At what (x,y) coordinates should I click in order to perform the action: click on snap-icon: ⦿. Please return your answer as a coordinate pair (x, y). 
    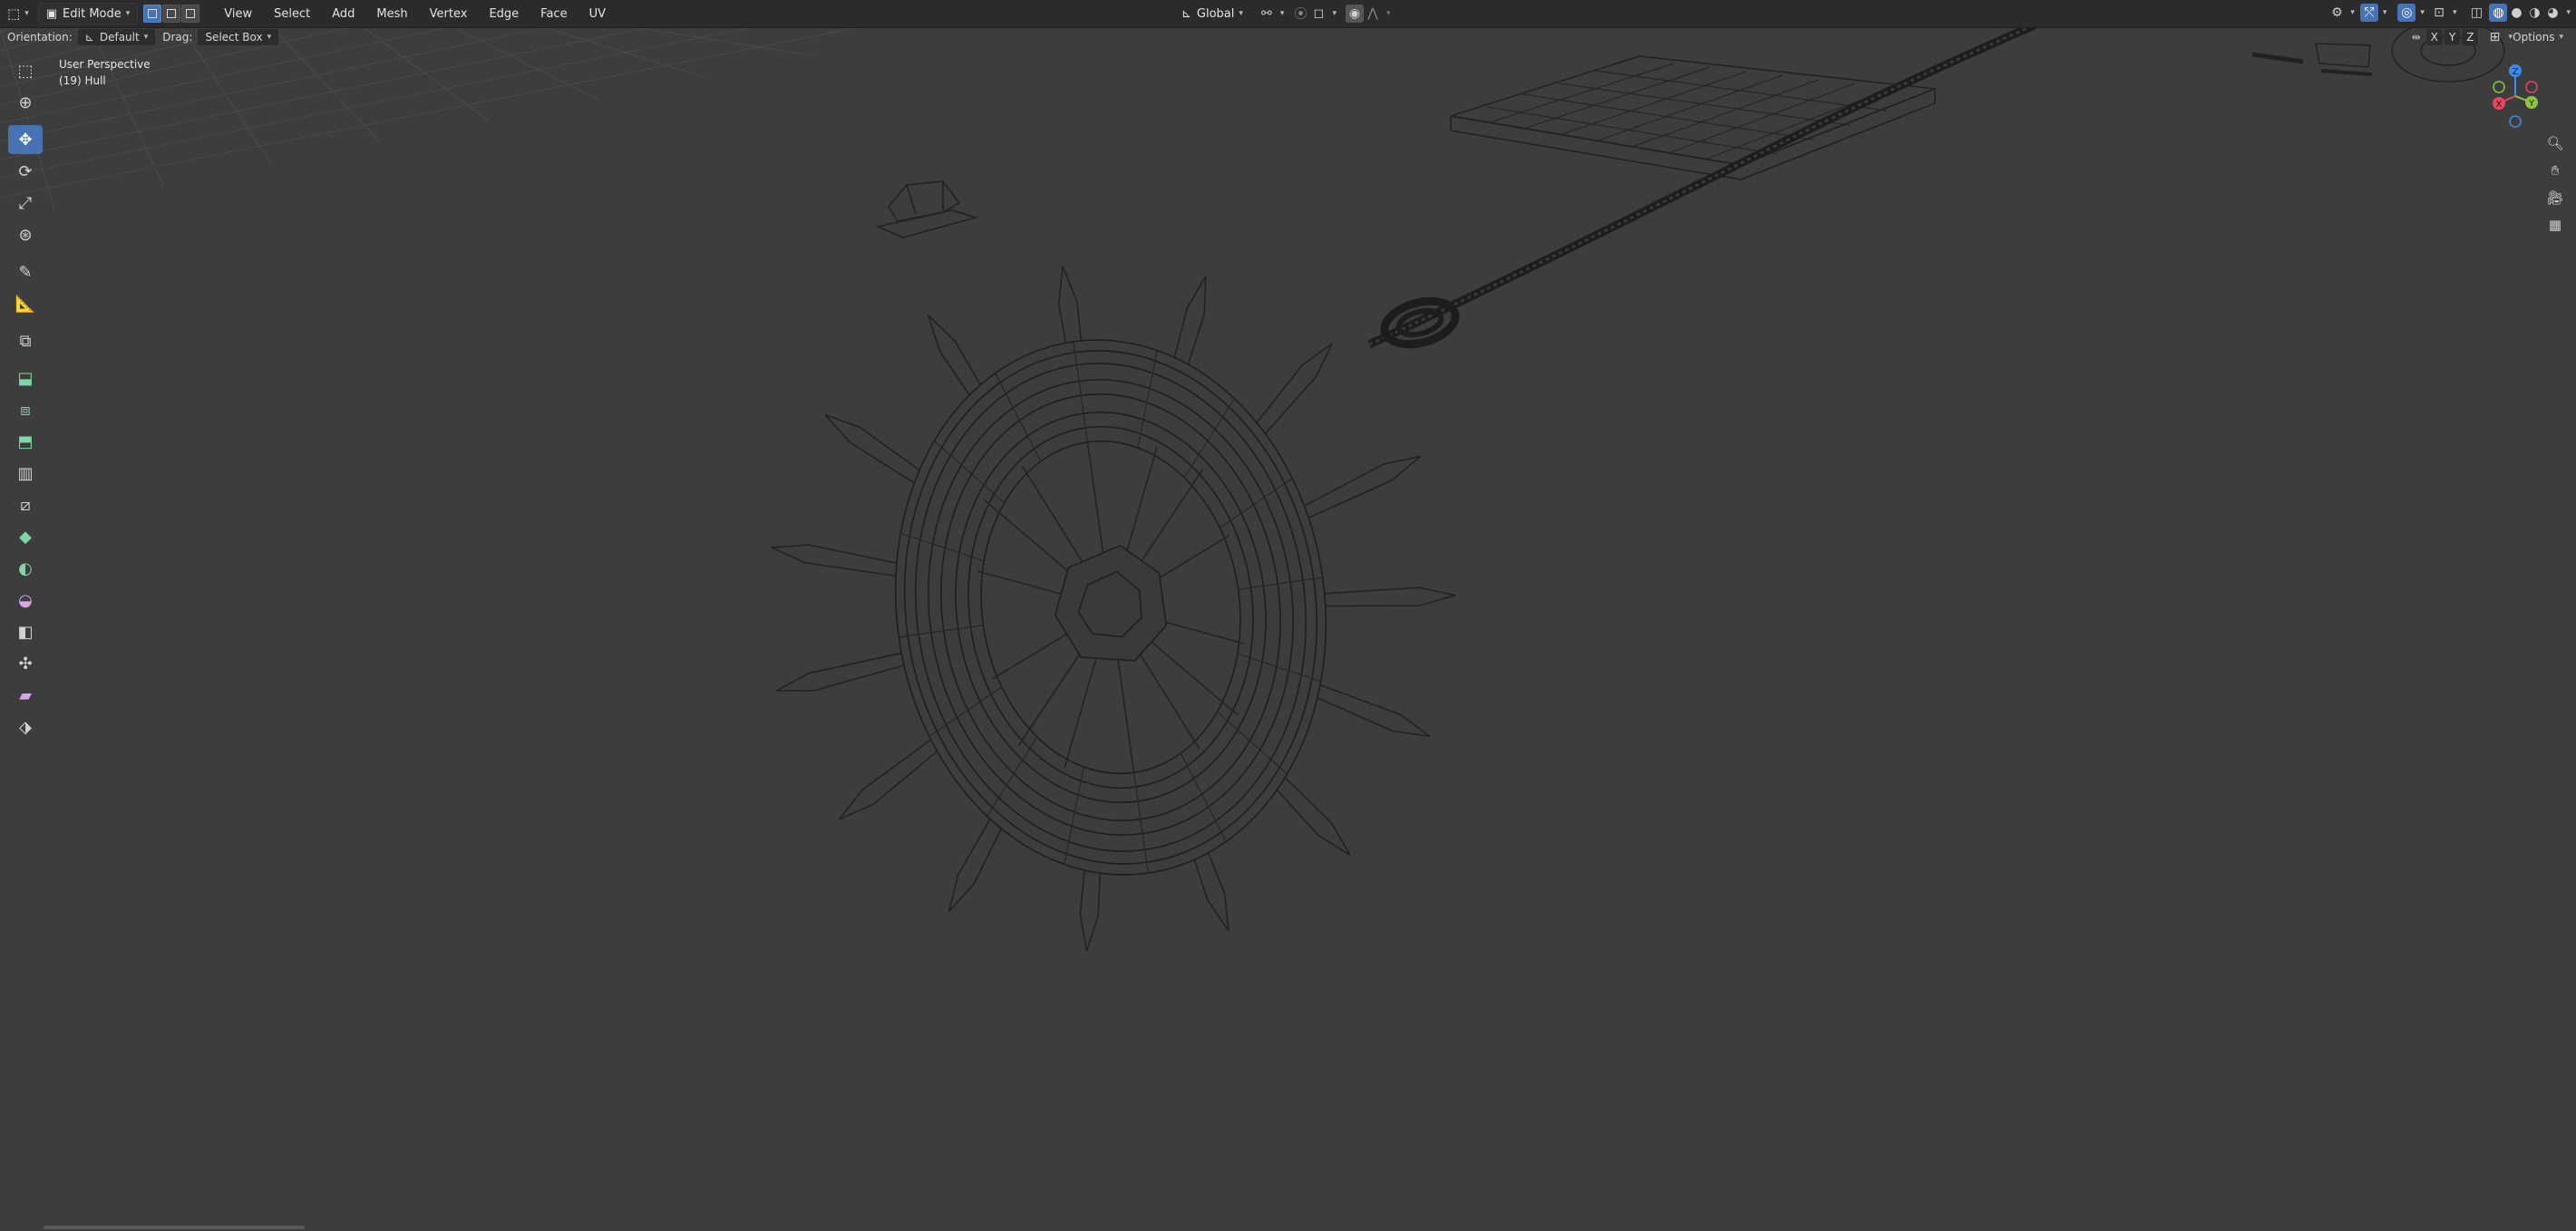
    Looking at the image, I should click on (1300, 14).